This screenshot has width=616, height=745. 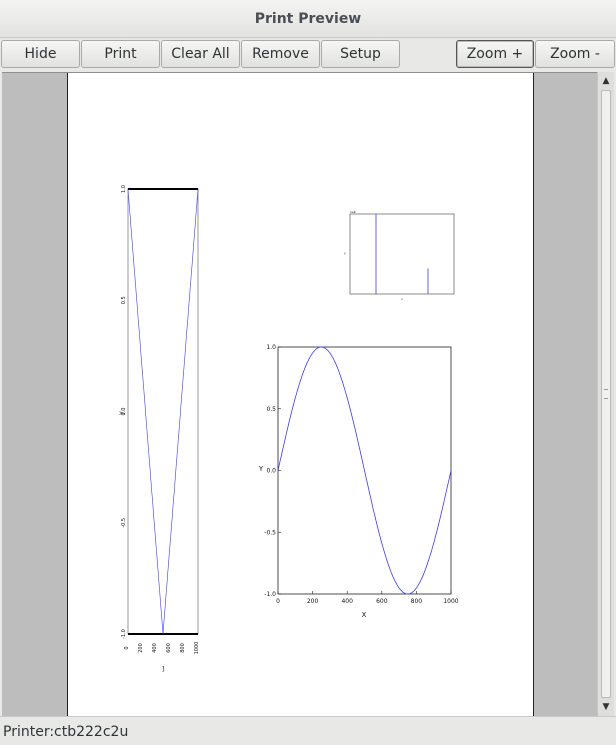 I want to click on plot-rotated-xtick-label: 400, so click(x=155, y=648).